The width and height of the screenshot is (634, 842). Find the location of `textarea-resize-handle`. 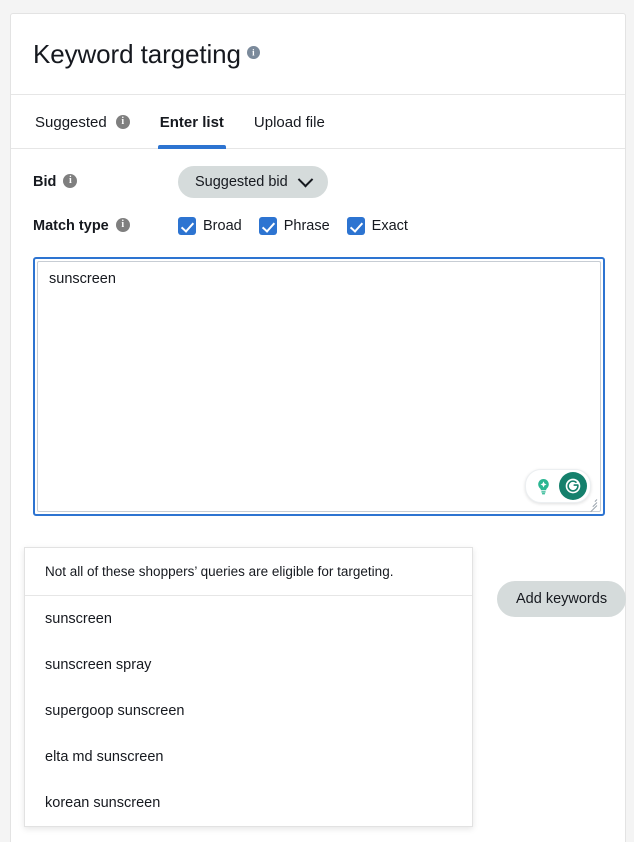

textarea-resize-handle is located at coordinates (591, 504).